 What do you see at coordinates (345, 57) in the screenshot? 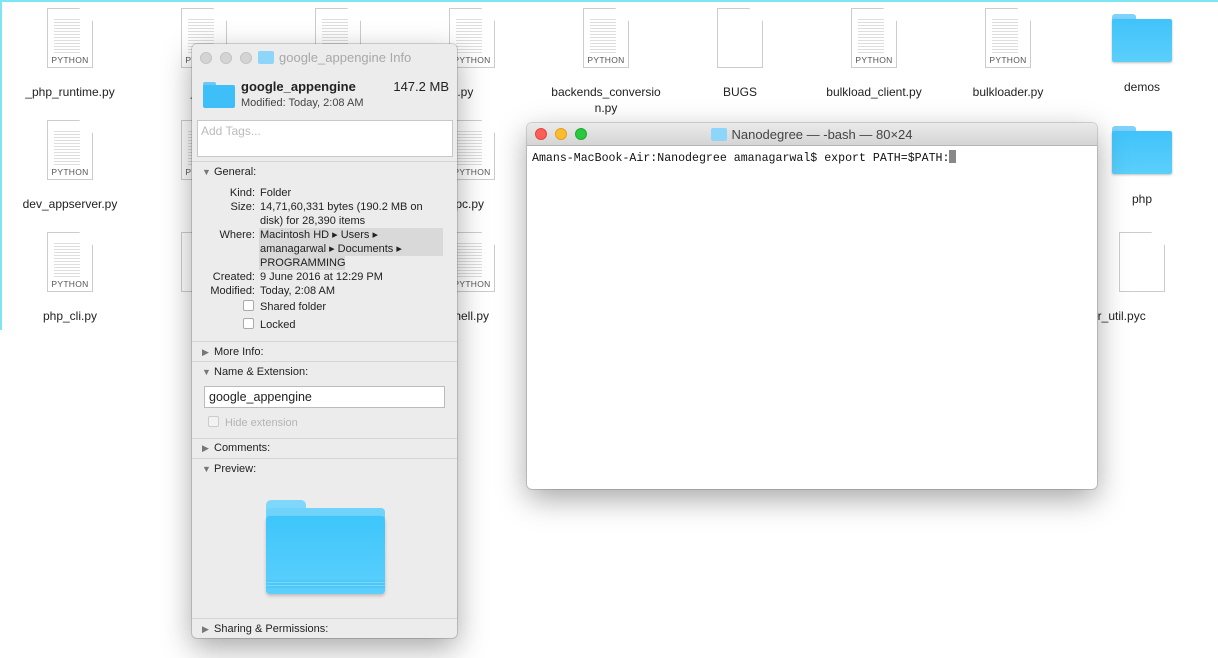
I see `title-text: google_appengine Info` at bounding box center [345, 57].